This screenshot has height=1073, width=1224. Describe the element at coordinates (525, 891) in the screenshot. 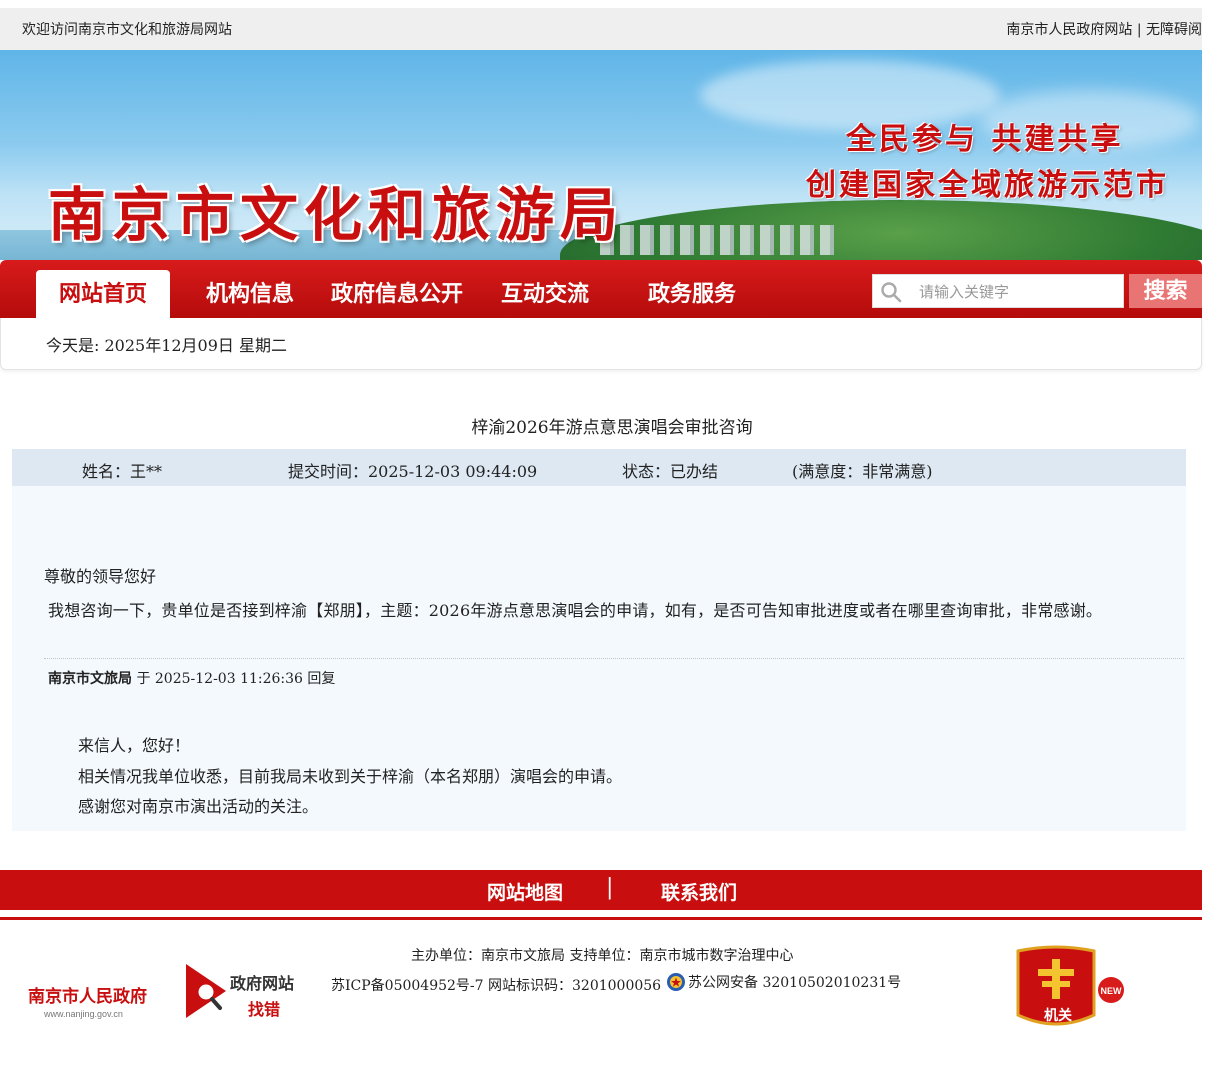

I see `footer-link-sitemap: 网站地图` at that location.